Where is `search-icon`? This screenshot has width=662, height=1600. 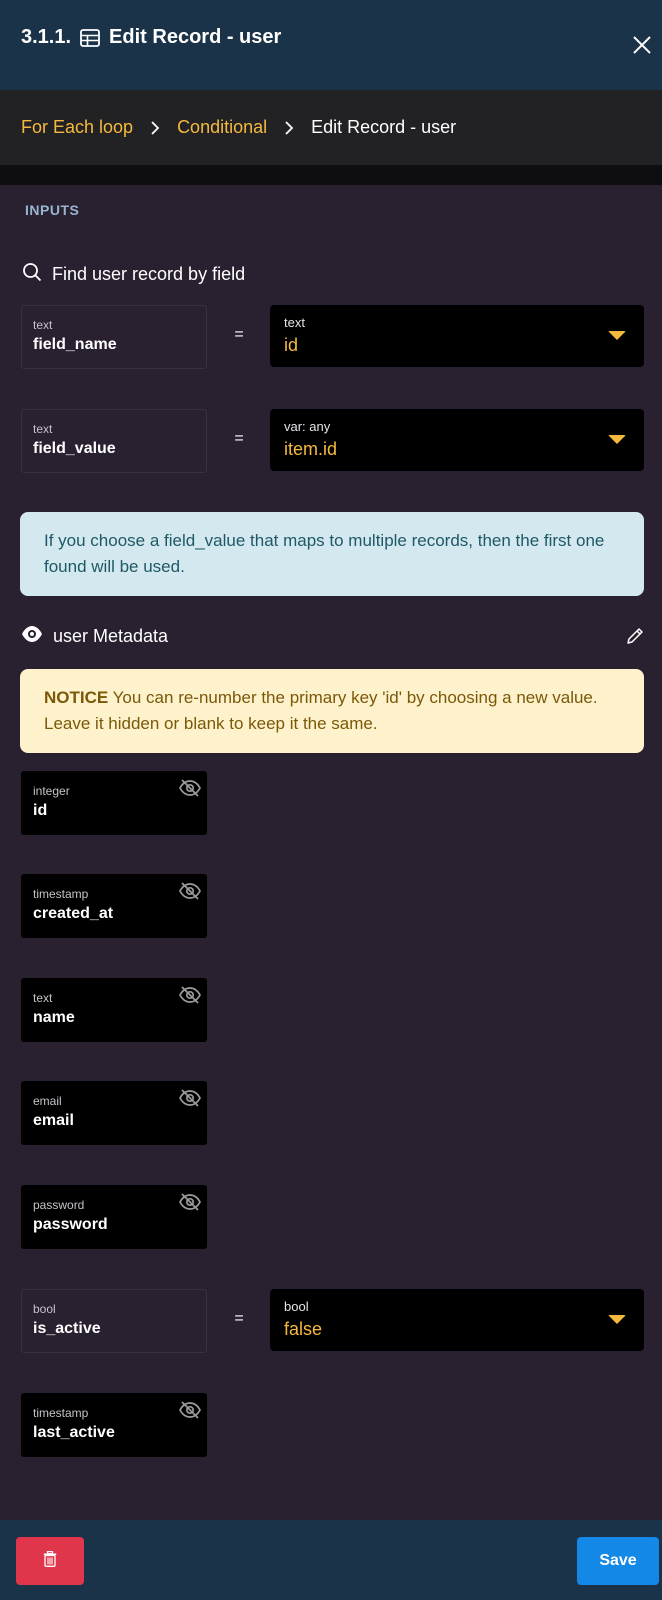 search-icon is located at coordinates (32, 274).